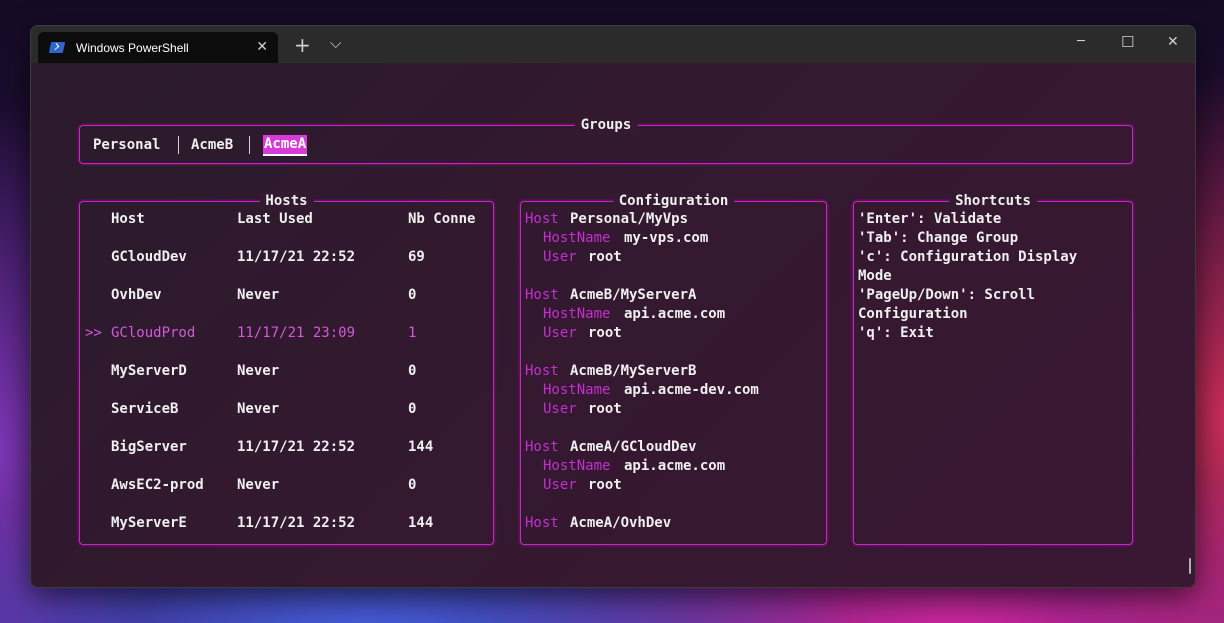  Describe the element at coordinates (416, 257) in the screenshot. I see `row-nb: 69` at that location.